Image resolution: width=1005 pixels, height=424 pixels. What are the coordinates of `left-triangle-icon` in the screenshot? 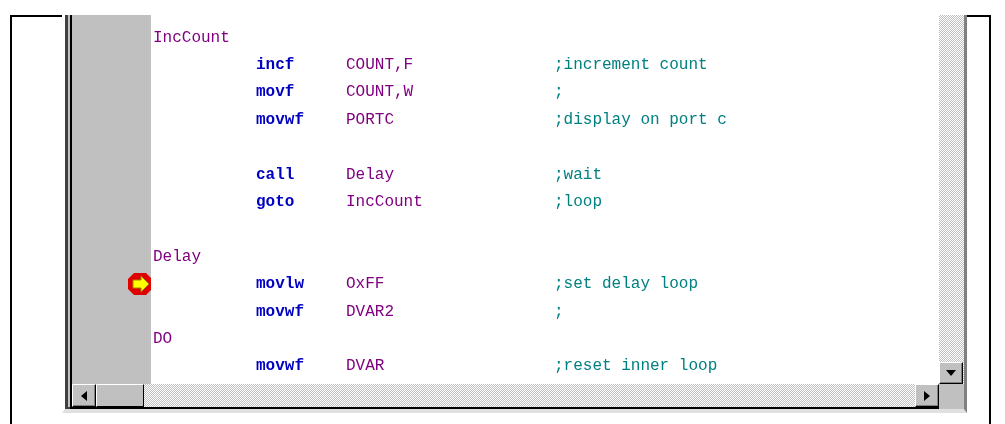 It's located at (84, 395).